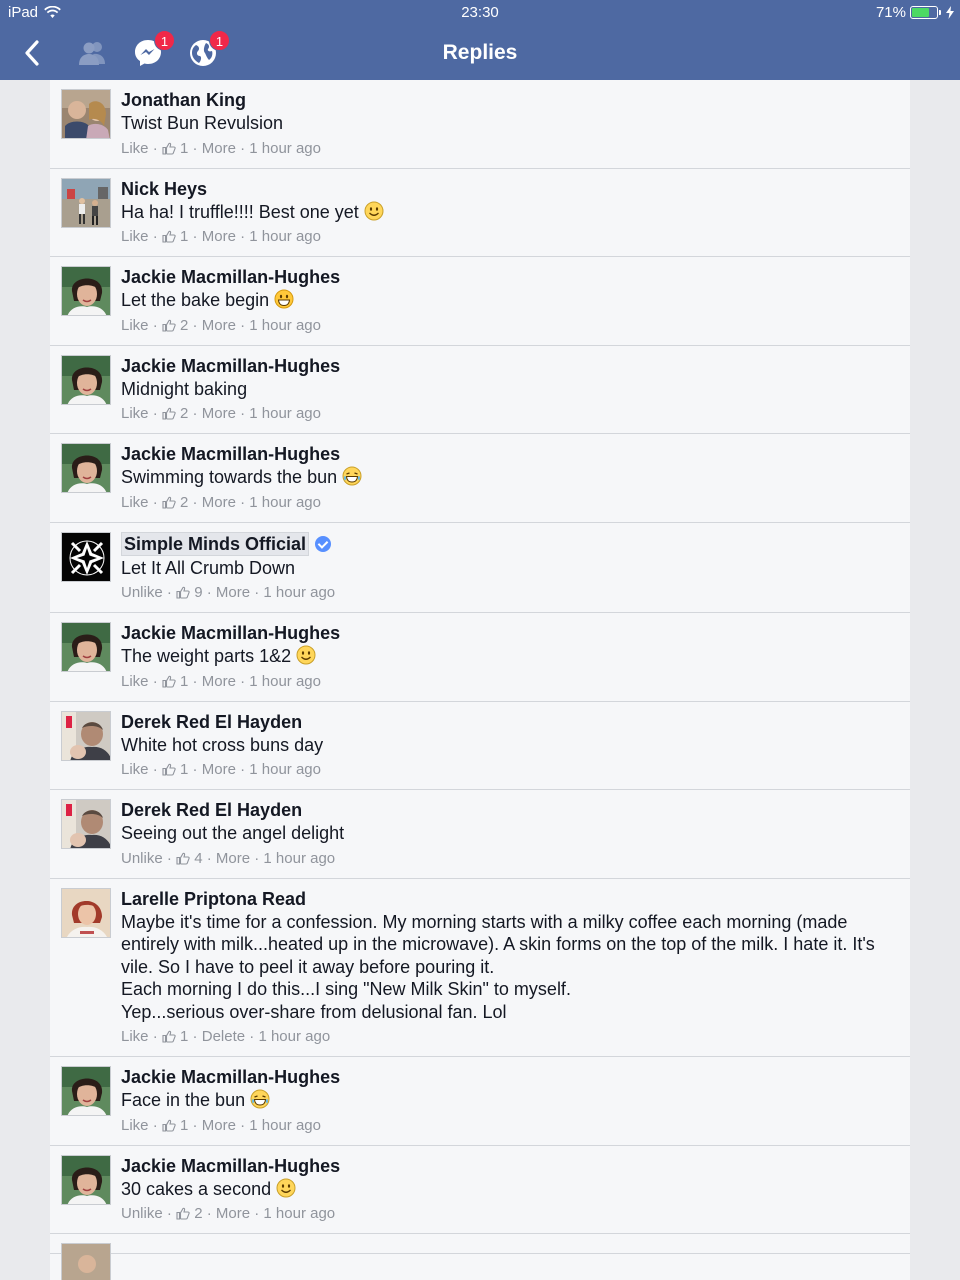 The image size is (960, 1280). What do you see at coordinates (213, 899) in the screenshot?
I see `author-name: Larelle Priptona Read` at bounding box center [213, 899].